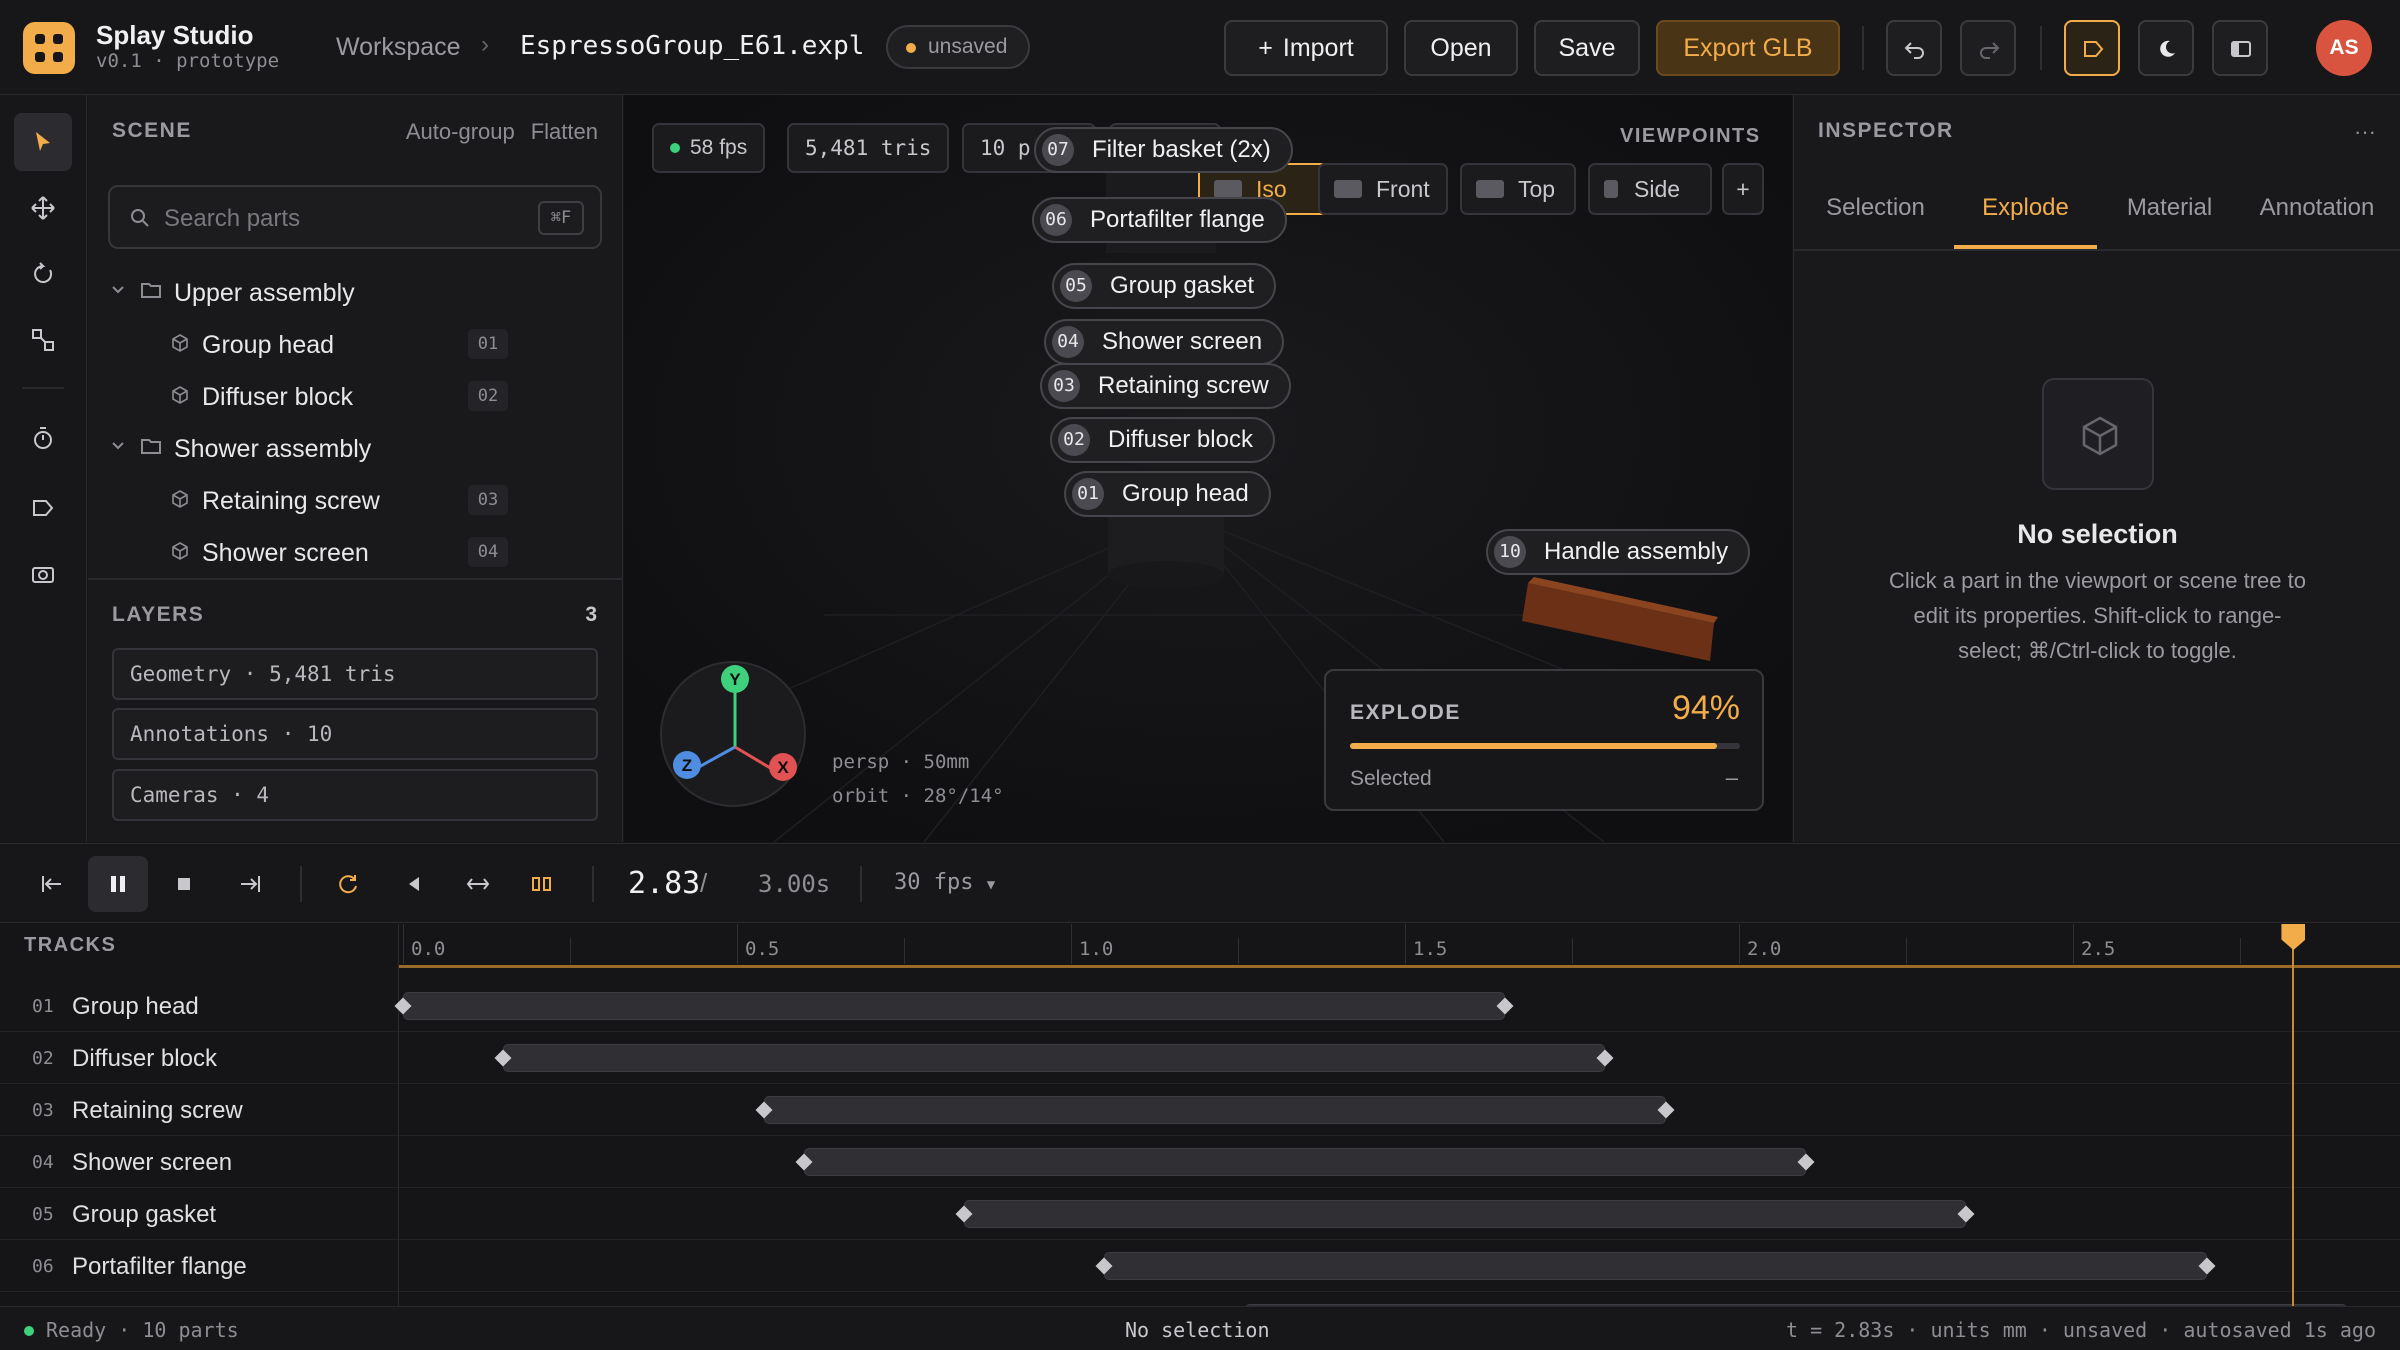  I want to click on breadcrumb-workspace: Workspace, so click(398, 47).